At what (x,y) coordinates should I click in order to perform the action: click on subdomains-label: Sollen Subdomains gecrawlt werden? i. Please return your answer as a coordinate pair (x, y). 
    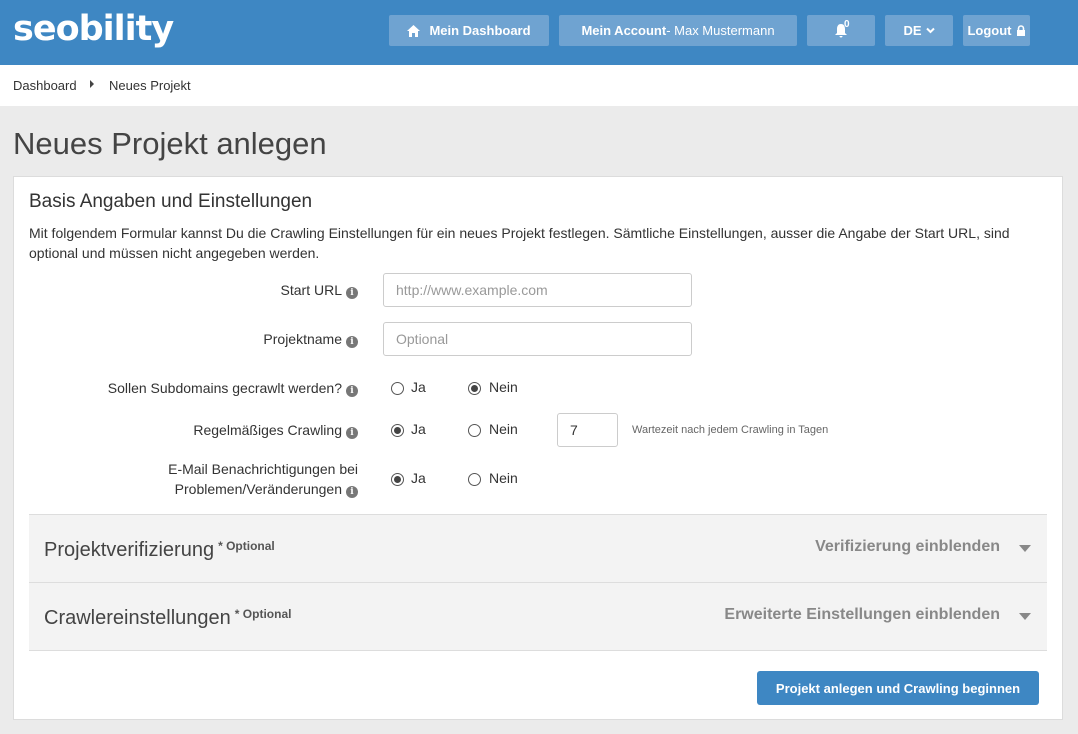
    Looking at the image, I should click on (233, 388).